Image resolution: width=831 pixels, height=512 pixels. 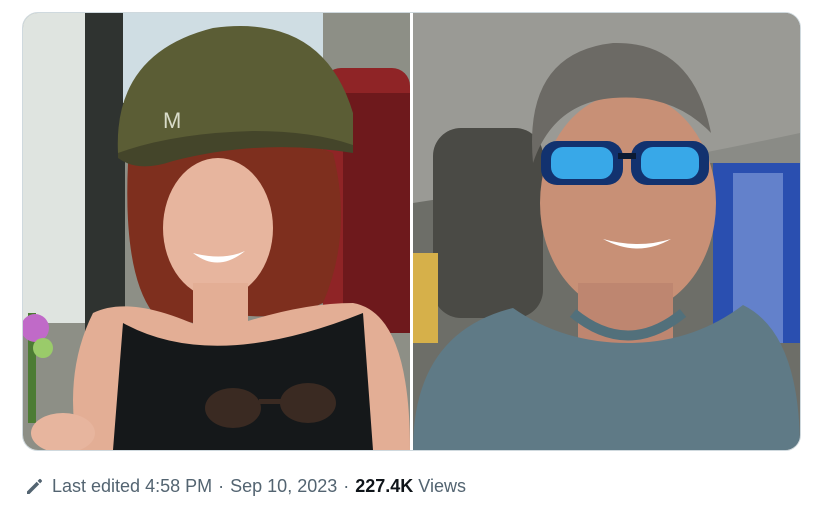 What do you see at coordinates (96, 486) in the screenshot?
I see `edited-label: Last edited` at bounding box center [96, 486].